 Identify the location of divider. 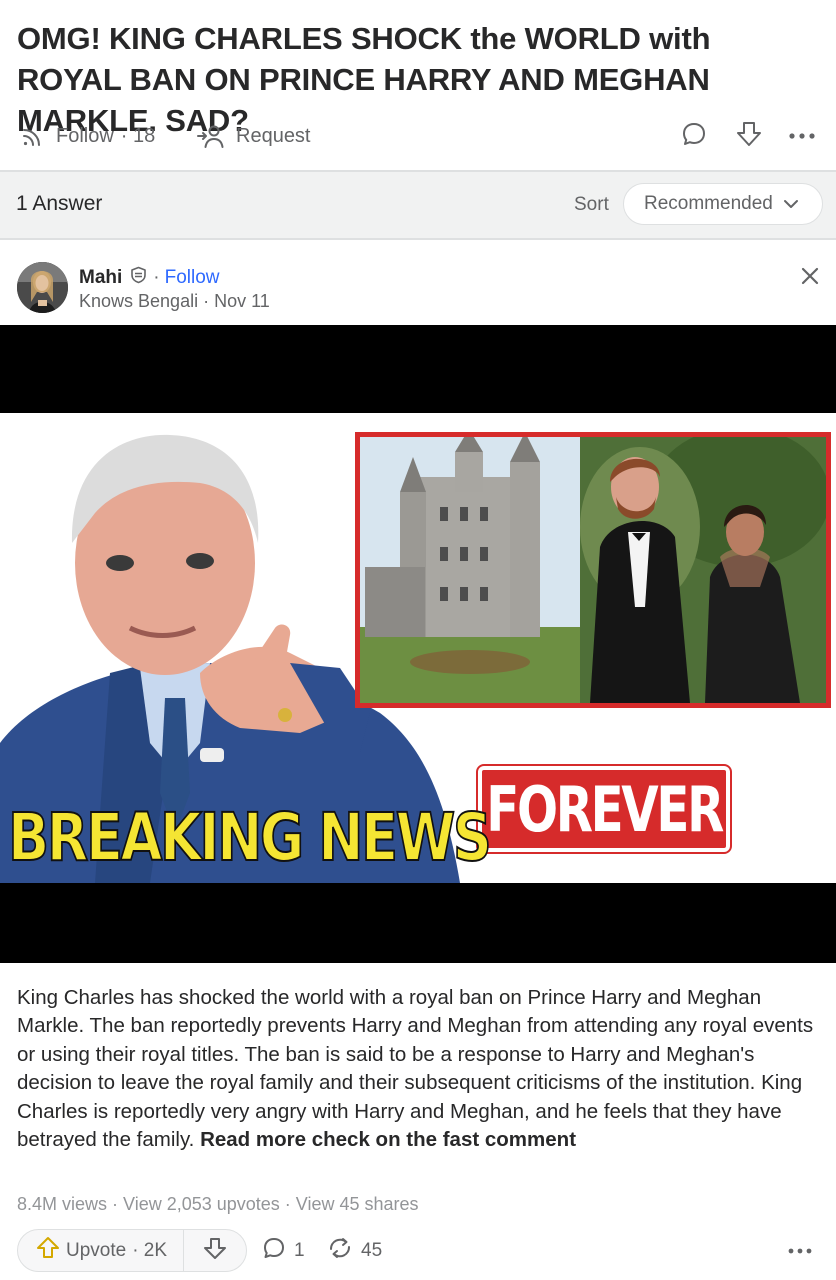
(418, 239).